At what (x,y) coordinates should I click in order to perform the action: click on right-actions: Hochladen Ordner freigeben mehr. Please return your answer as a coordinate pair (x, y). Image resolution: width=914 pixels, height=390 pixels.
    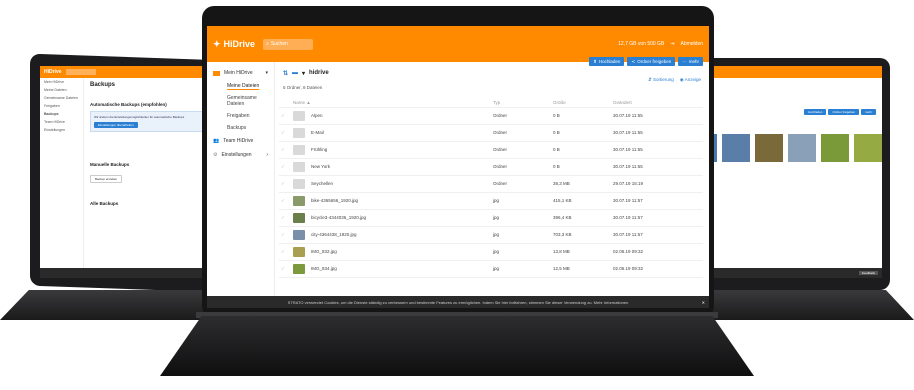
    Looking at the image, I should click on (840, 110).